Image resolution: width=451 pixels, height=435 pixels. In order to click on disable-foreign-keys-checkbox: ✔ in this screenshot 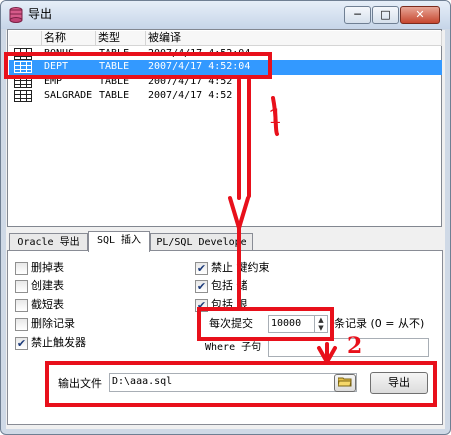, I will do `click(201, 268)`.